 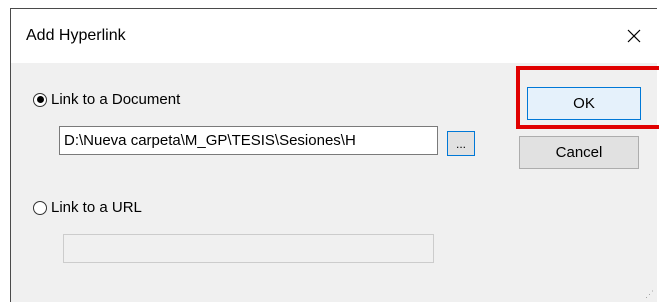 I want to click on link-to-url-option: Link to a URL, so click(x=87, y=207).